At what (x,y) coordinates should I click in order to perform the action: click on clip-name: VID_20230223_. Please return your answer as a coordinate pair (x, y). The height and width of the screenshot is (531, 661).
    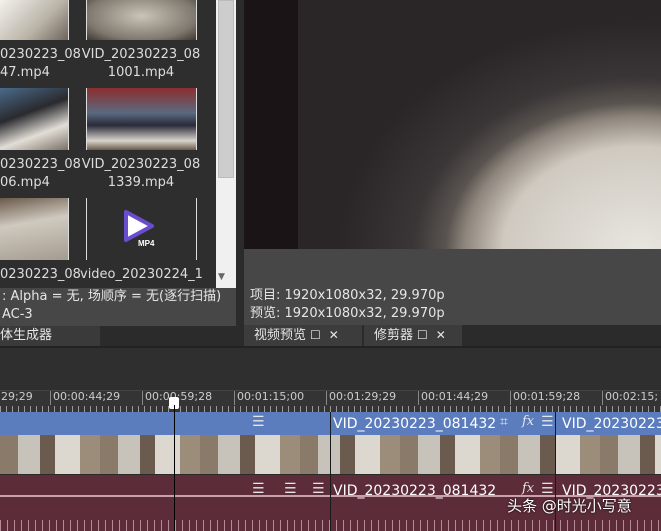
    Looking at the image, I should click on (611, 424).